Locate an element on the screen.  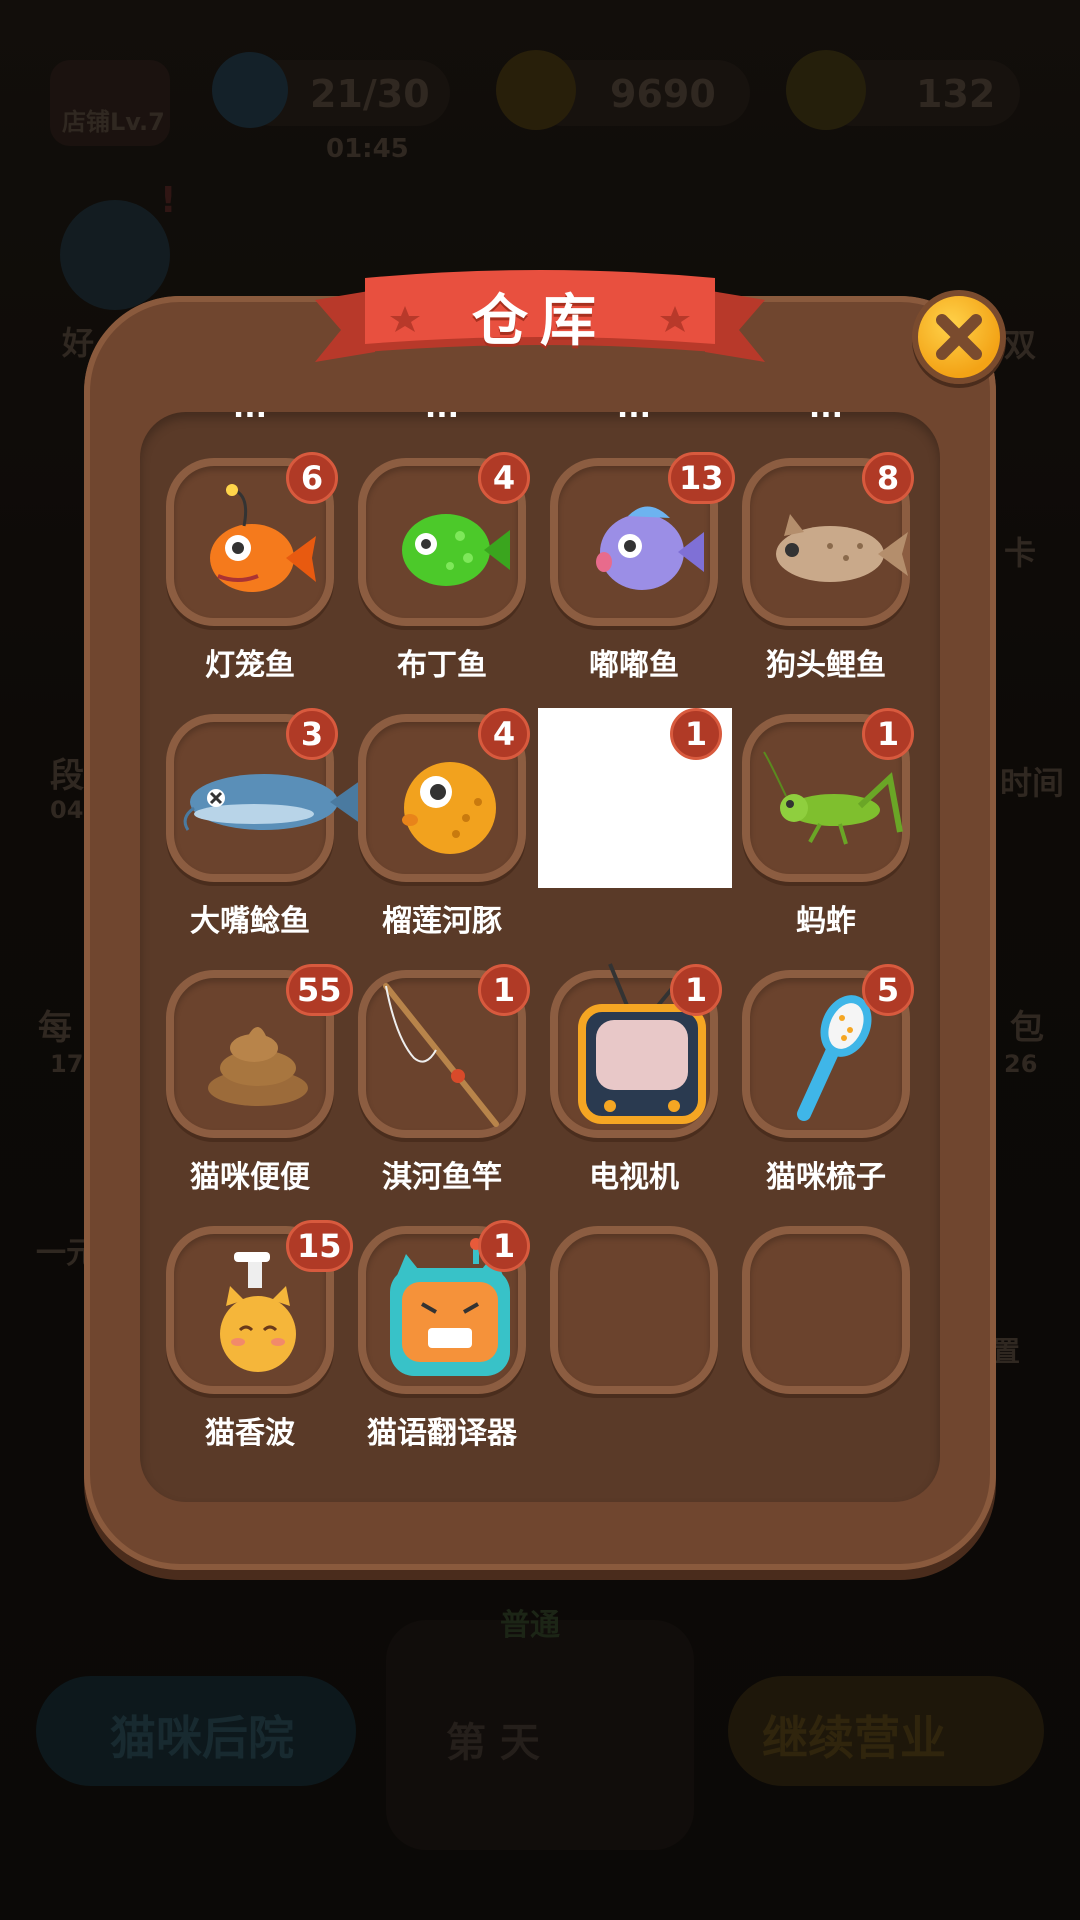
count-badge: 5 is located at coordinates (888, 990).